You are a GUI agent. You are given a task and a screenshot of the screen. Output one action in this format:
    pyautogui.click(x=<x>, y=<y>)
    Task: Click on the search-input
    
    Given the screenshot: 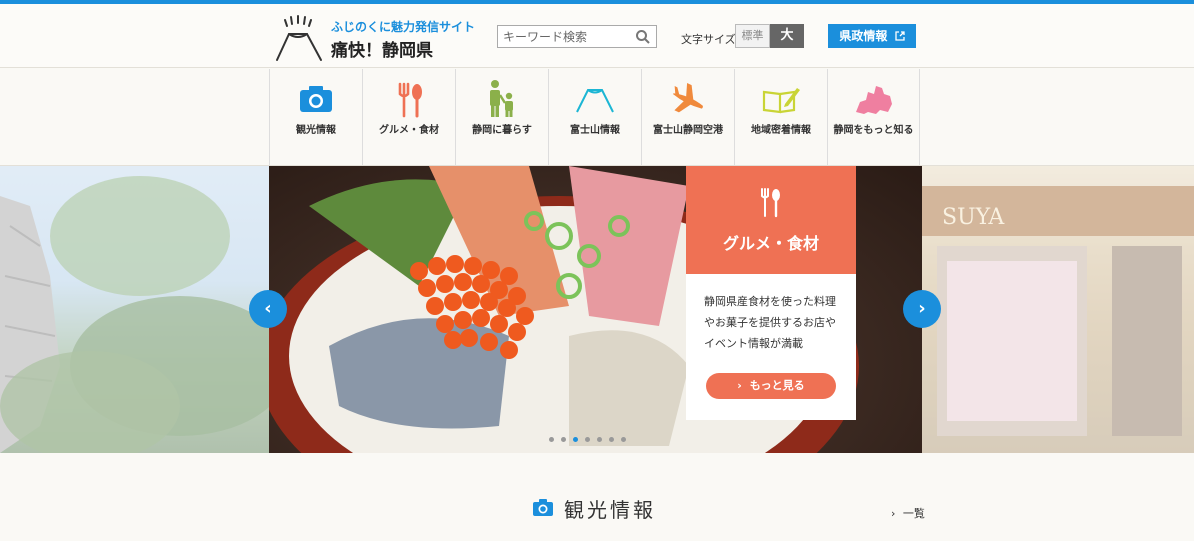 What is the action you would take?
    pyautogui.click(x=563, y=37)
    